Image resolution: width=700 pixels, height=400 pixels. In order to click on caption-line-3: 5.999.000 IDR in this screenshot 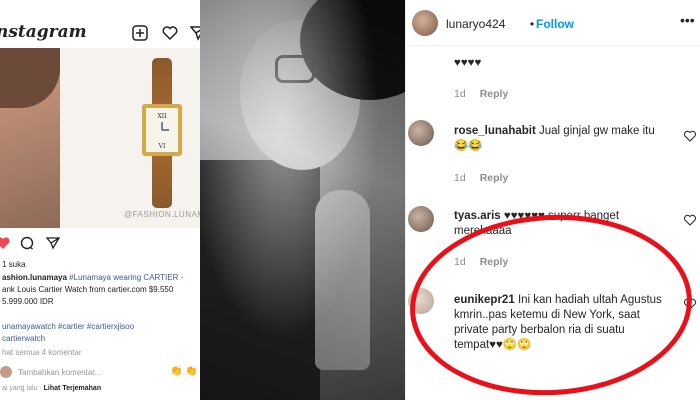, I will do `click(28, 301)`.